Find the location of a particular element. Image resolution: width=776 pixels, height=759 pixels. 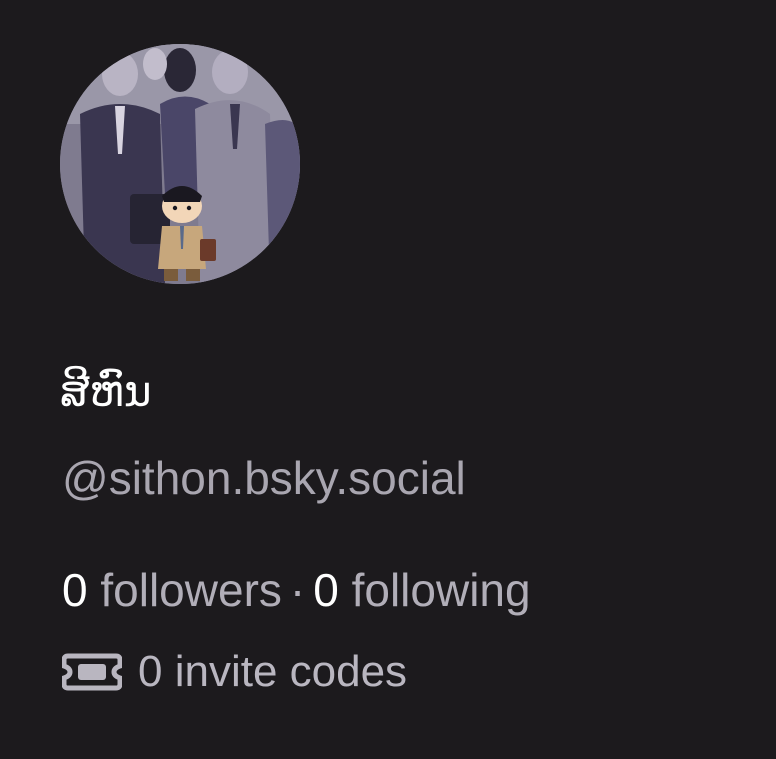

invite-codes-label: 0 invite codes is located at coordinates (273, 671).